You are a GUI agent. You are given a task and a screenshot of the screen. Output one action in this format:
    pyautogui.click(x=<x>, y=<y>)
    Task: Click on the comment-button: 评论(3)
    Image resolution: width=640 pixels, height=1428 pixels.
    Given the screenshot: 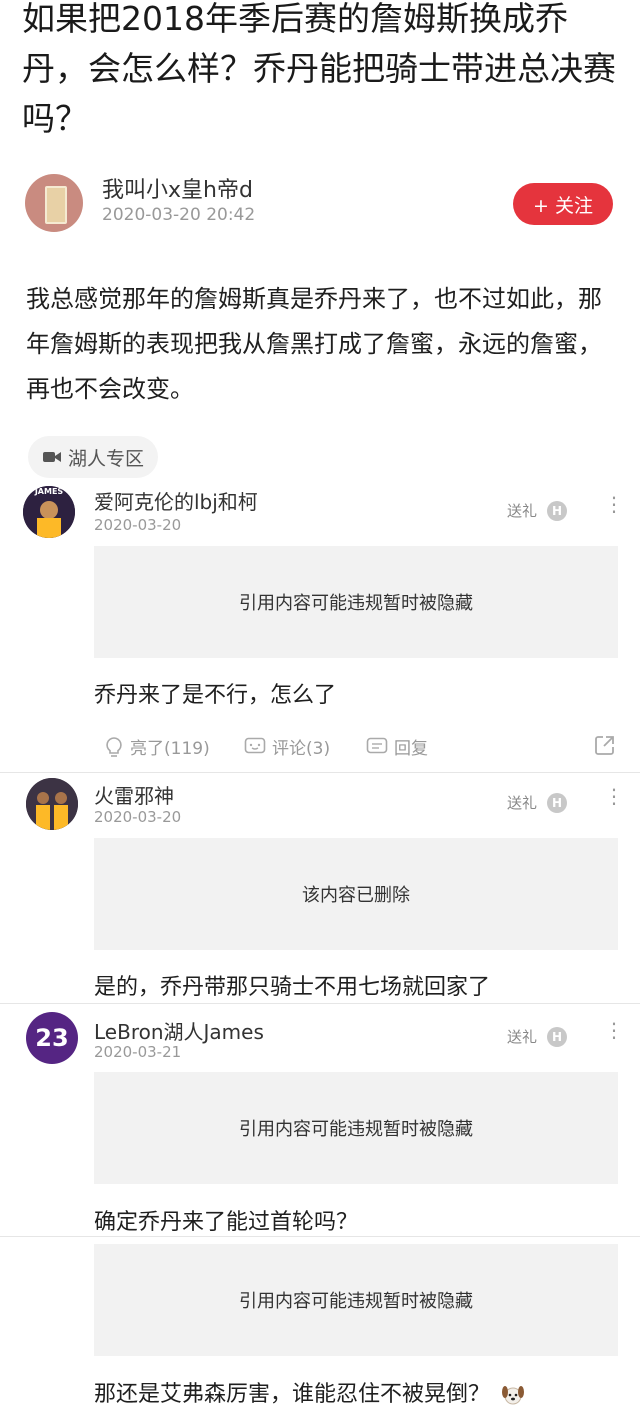 What is the action you would take?
    pyautogui.click(x=287, y=746)
    